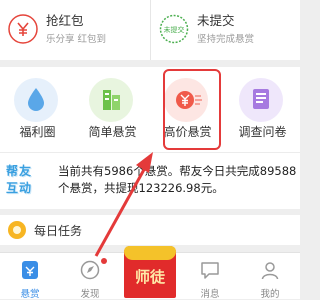 This screenshot has height=300, width=320. Describe the element at coordinates (216, 20) in the screenshot. I see `card-title: 未提交` at that location.